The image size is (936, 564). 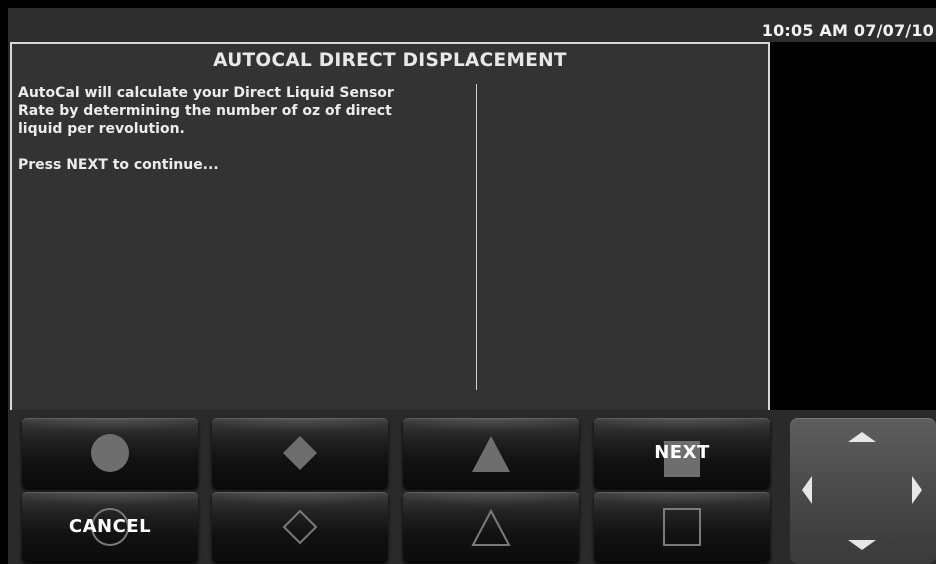 What do you see at coordinates (863, 491) in the screenshot?
I see `dpad` at bounding box center [863, 491].